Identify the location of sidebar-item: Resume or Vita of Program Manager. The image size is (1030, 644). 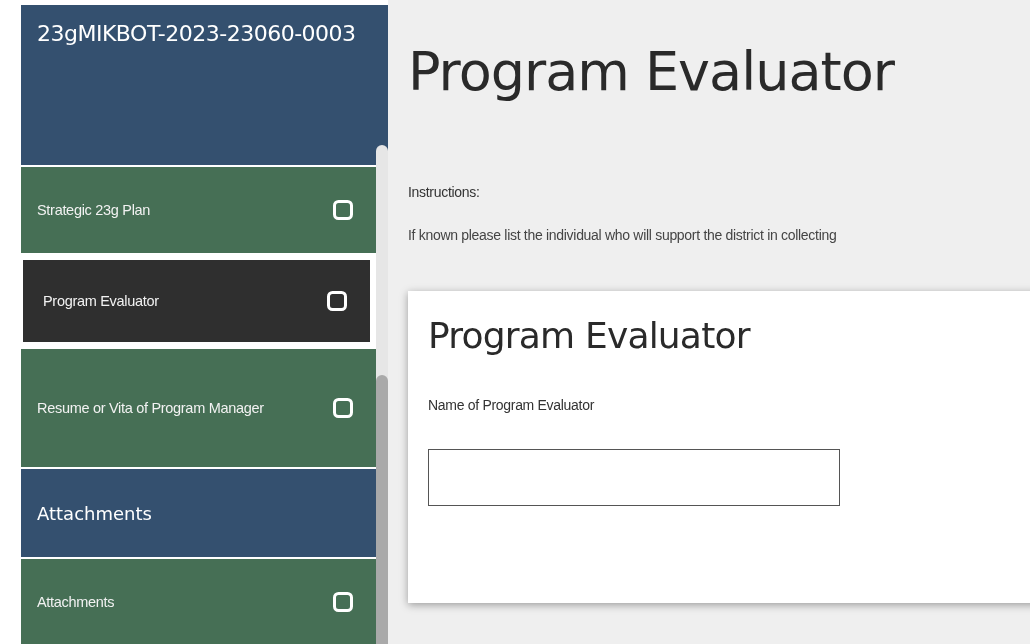
(198, 408).